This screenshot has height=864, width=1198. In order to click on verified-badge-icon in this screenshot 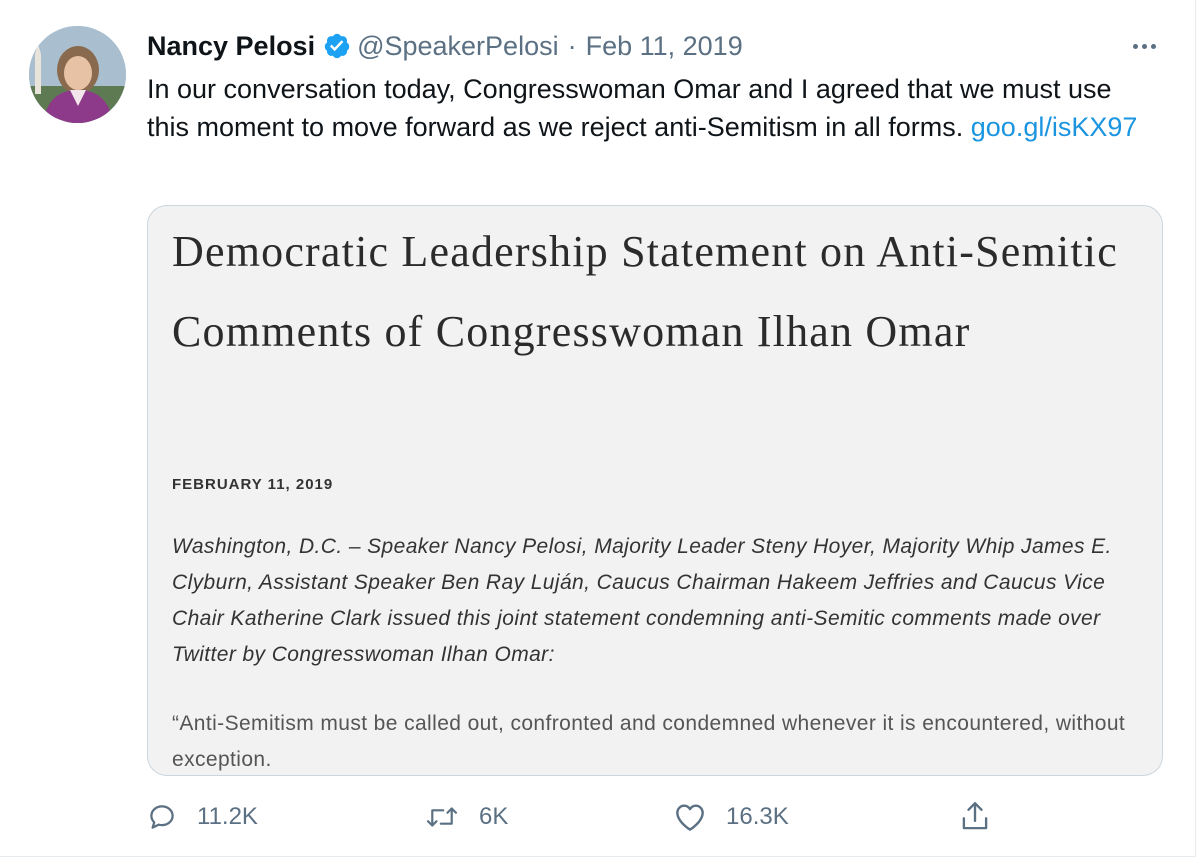, I will do `click(337, 46)`.